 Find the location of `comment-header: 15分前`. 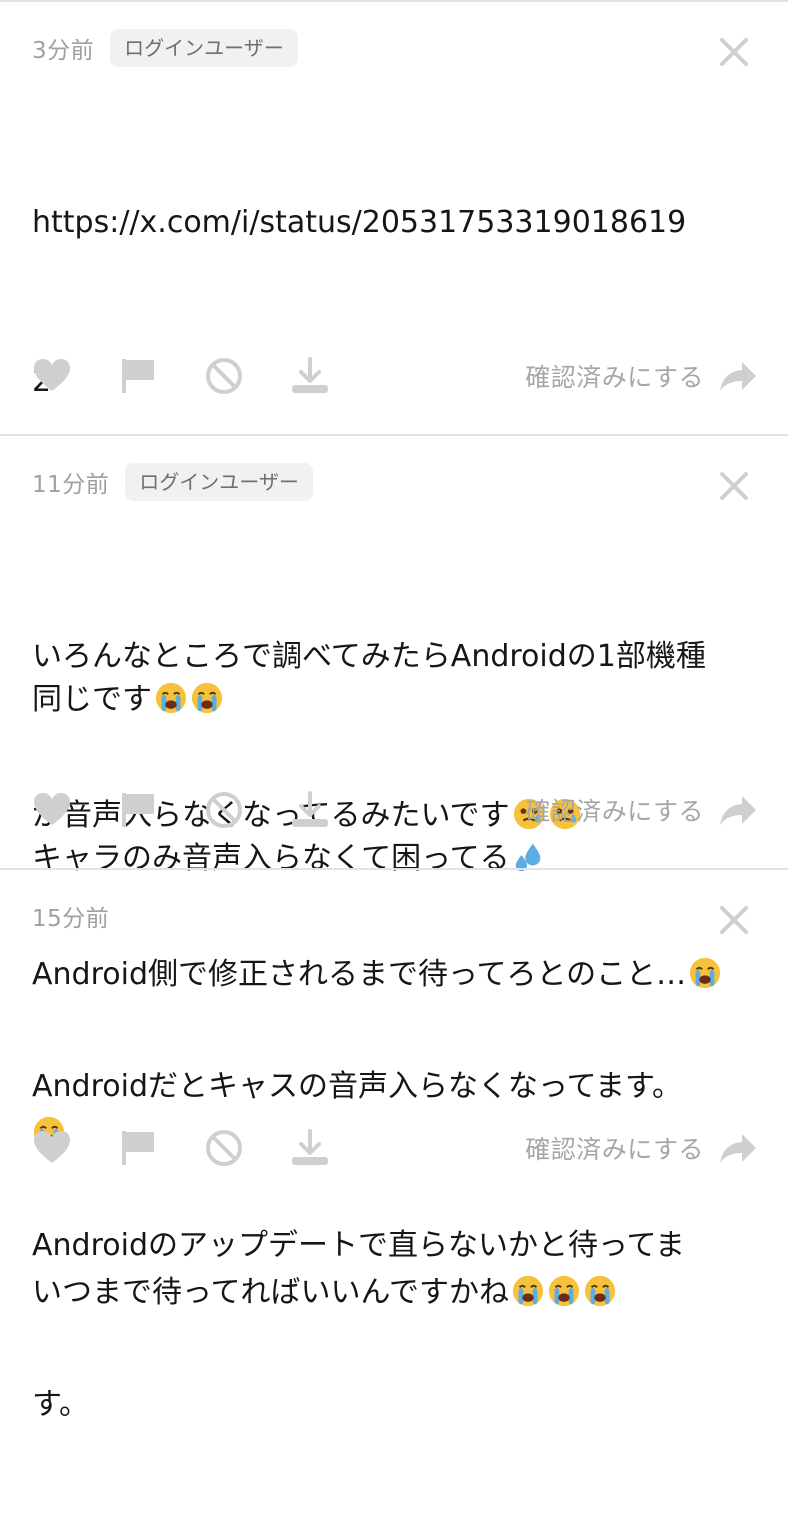

comment-header: 15分前 is located at coordinates (78, 916).